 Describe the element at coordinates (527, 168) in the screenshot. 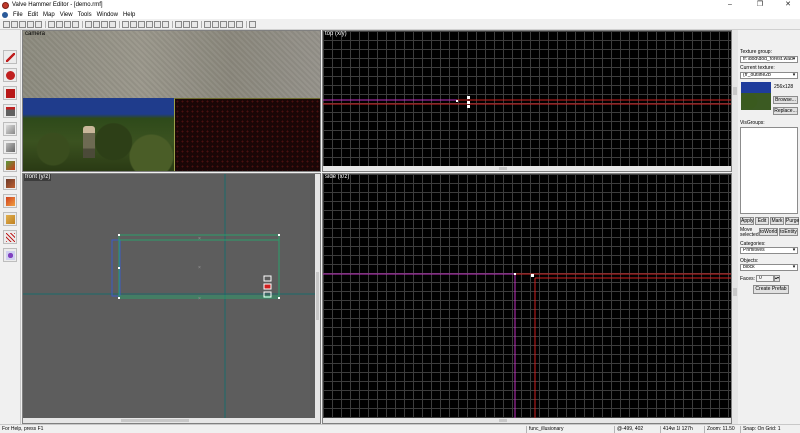

I see `top-view-hscroll` at that location.